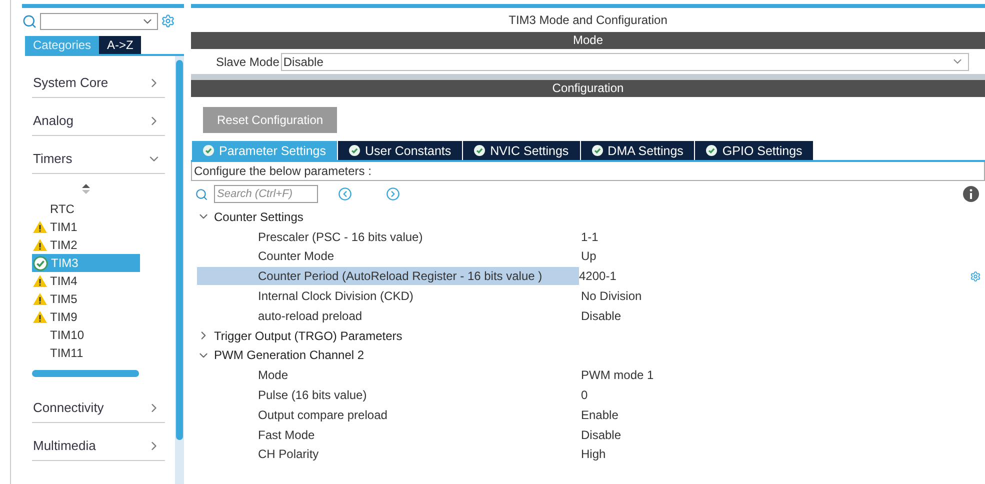  I want to click on info-icon, so click(971, 194).